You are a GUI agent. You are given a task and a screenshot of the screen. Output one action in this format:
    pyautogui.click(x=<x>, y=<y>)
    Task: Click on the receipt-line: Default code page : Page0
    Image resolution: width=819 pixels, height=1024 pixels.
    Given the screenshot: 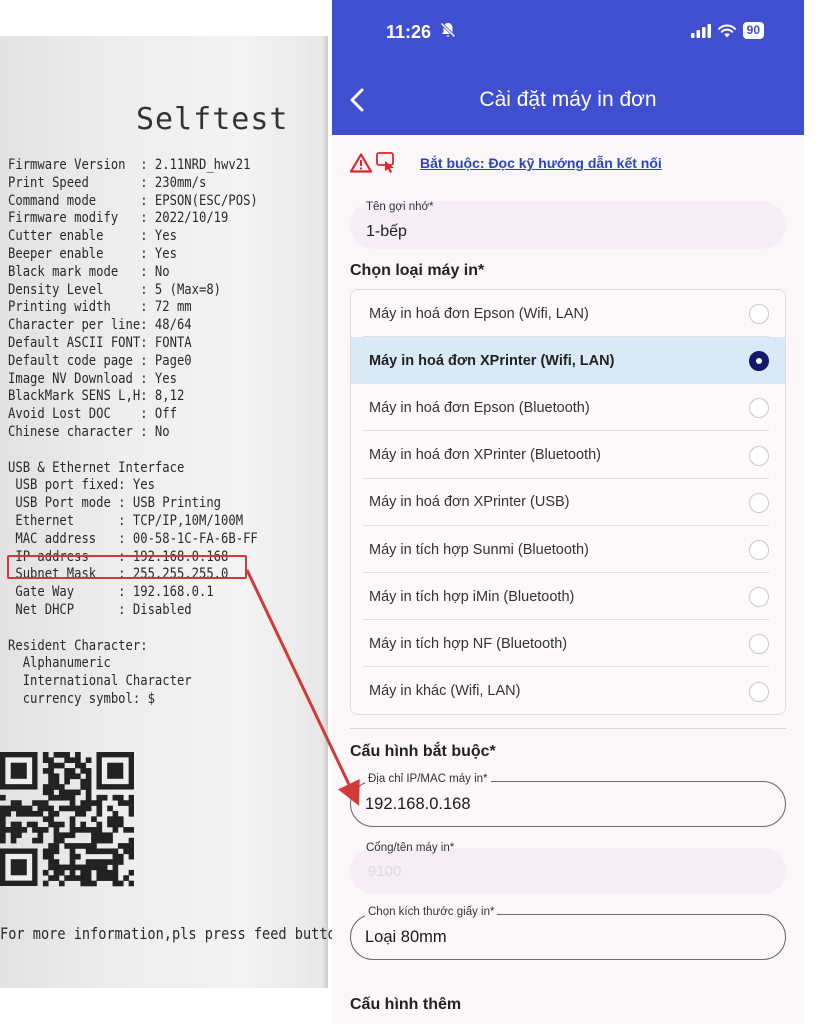 What is the action you would take?
    pyautogui.click(x=100, y=360)
    